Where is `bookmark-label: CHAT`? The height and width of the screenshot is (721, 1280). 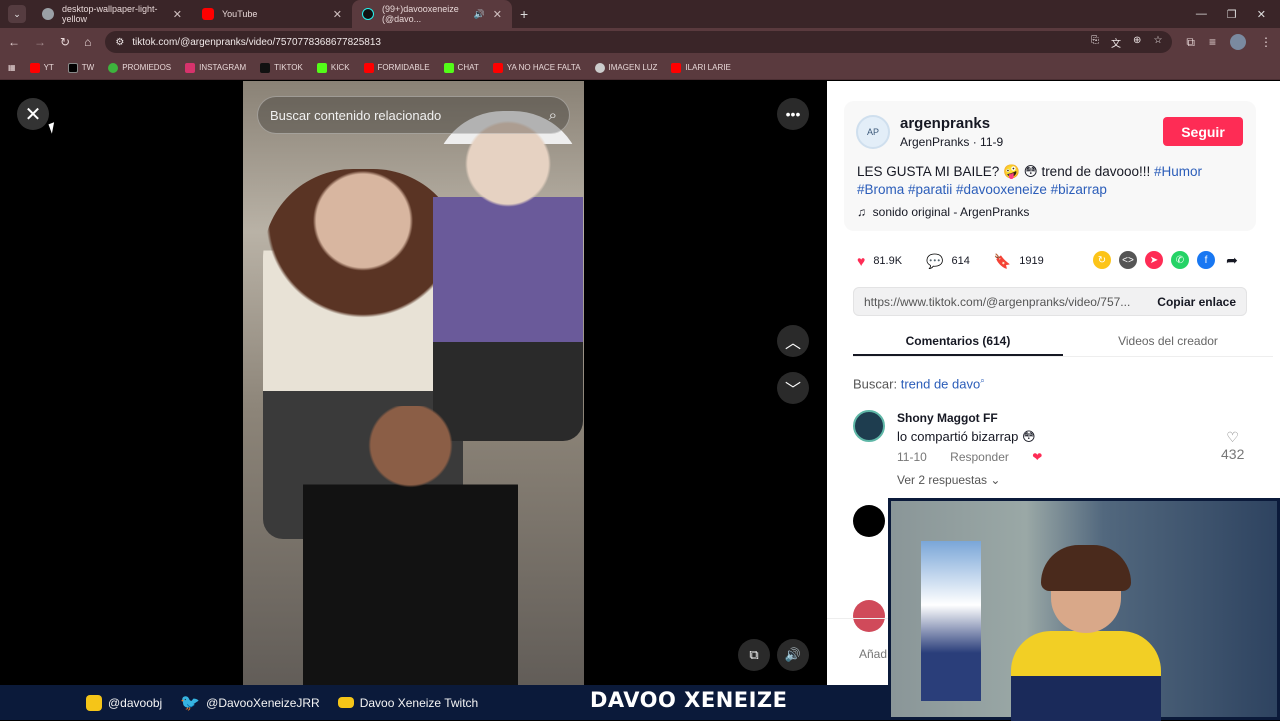
bookmark-label: CHAT is located at coordinates (468, 67).